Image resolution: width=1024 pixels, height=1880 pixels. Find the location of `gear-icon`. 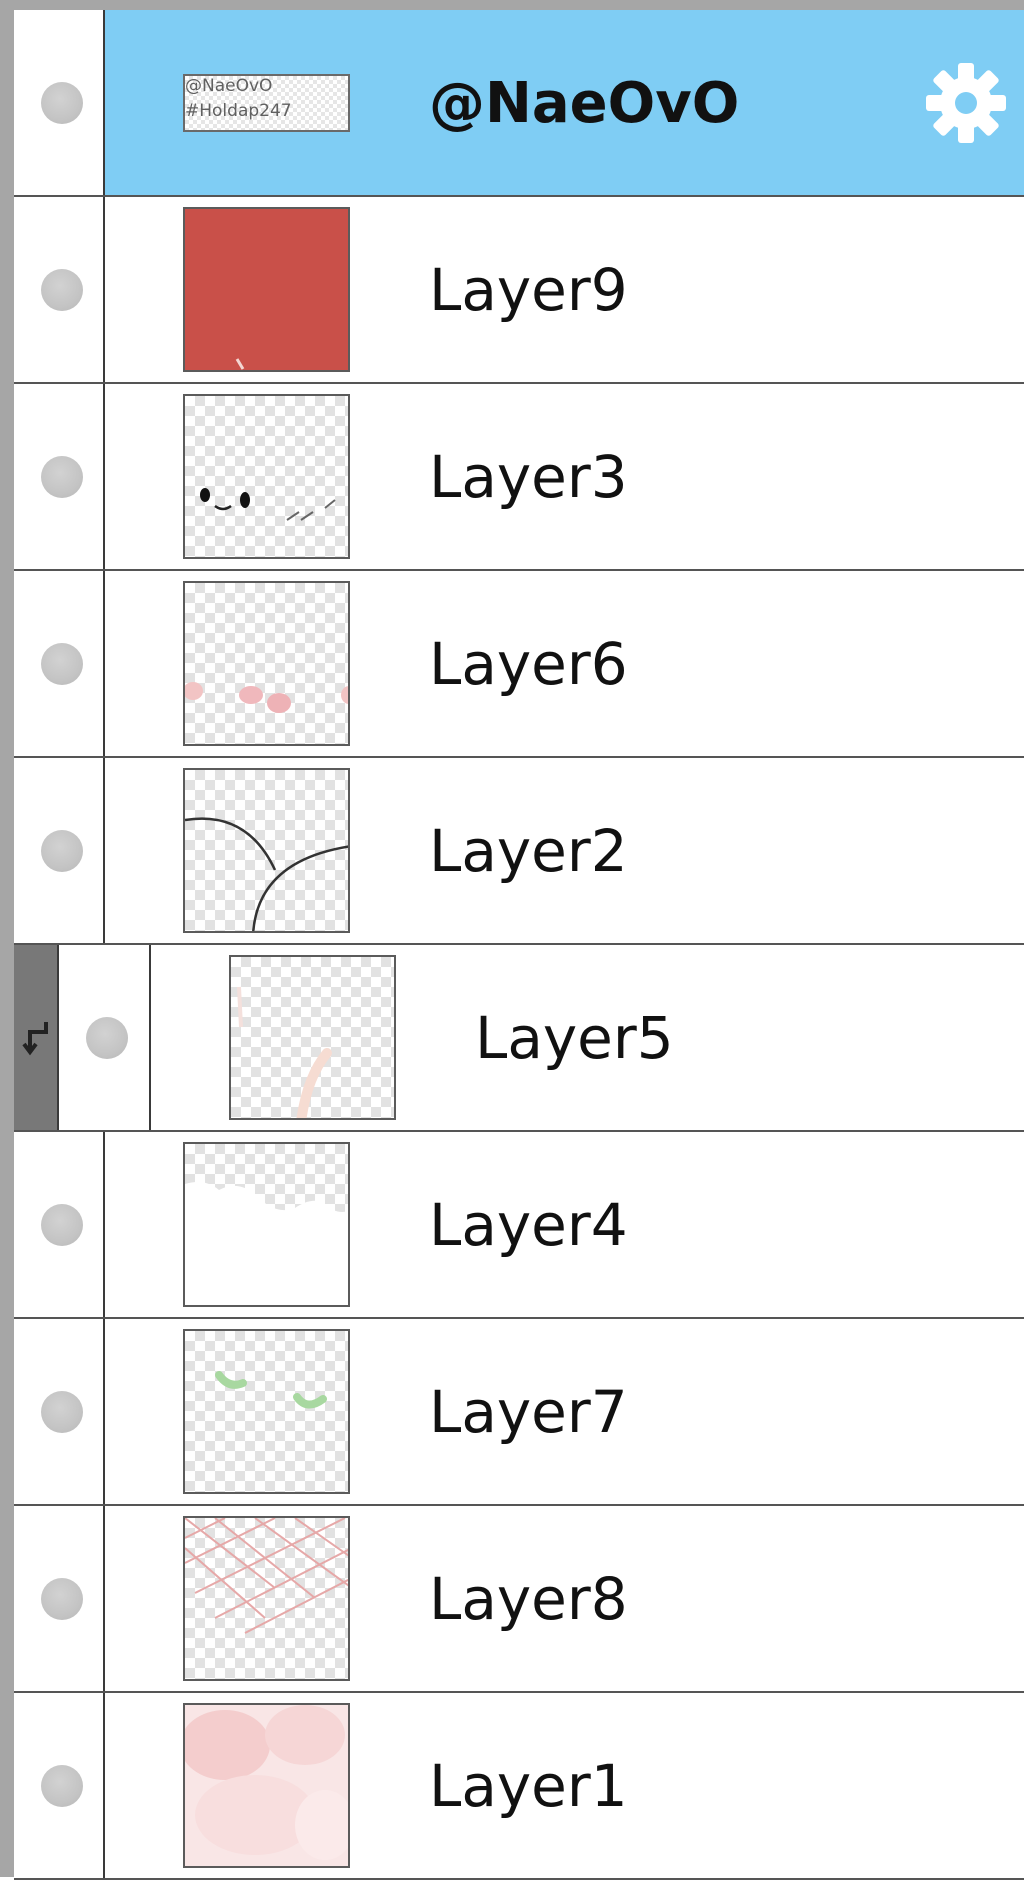

gear-icon is located at coordinates (966, 102).